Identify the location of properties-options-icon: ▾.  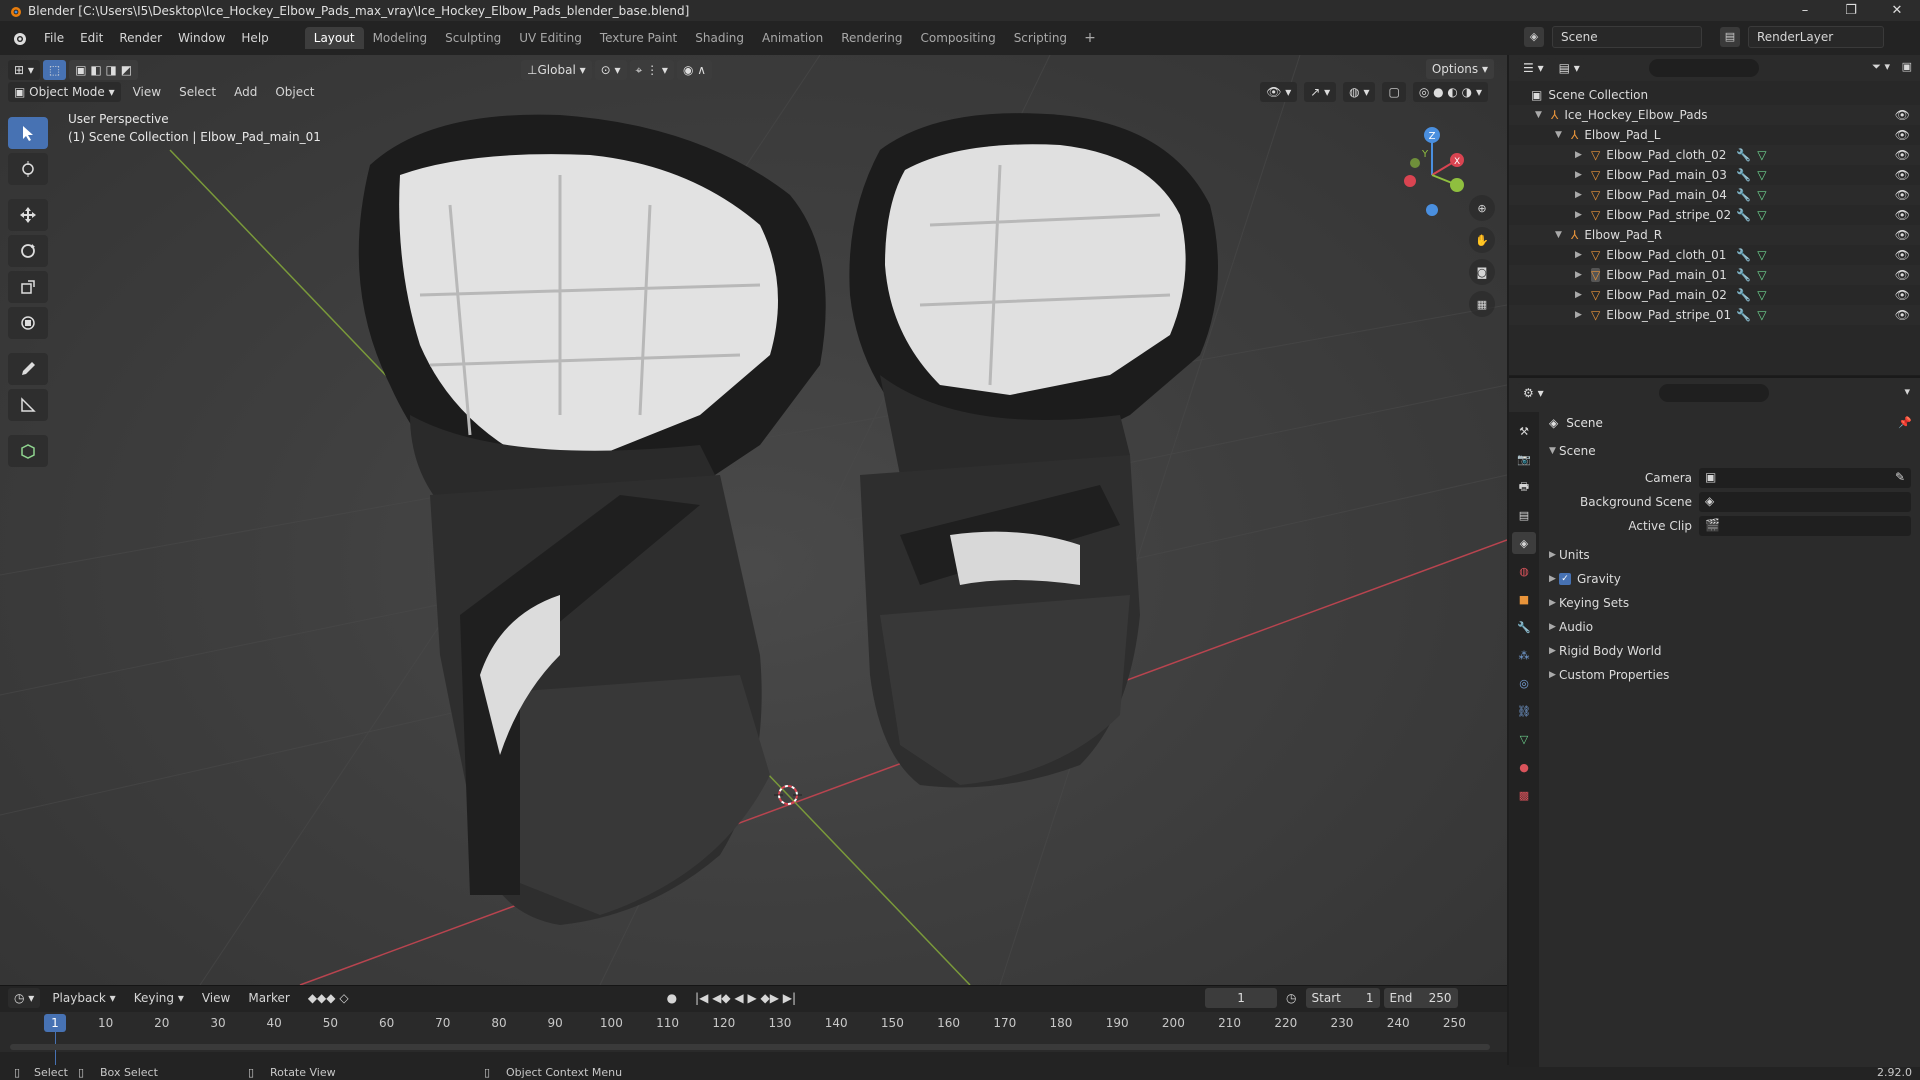
(1907, 391).